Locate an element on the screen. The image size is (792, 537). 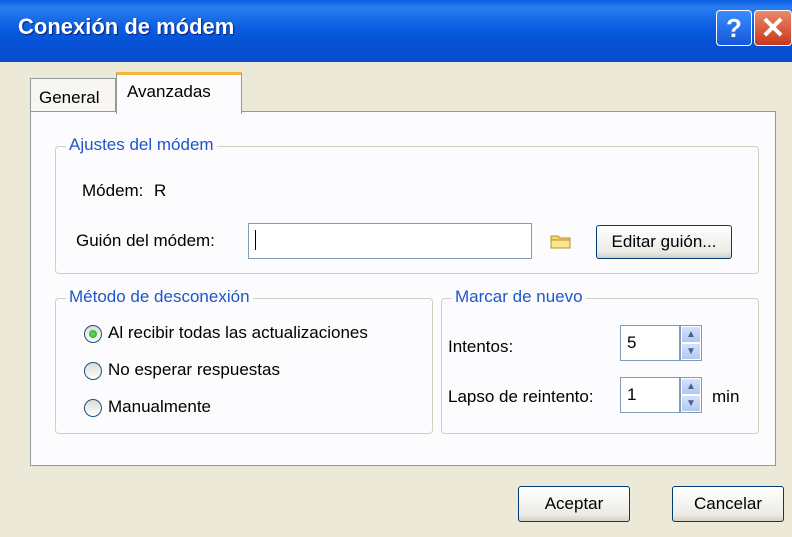
interval-label: Lapso de reintento: is located at coordinates (521, 396).